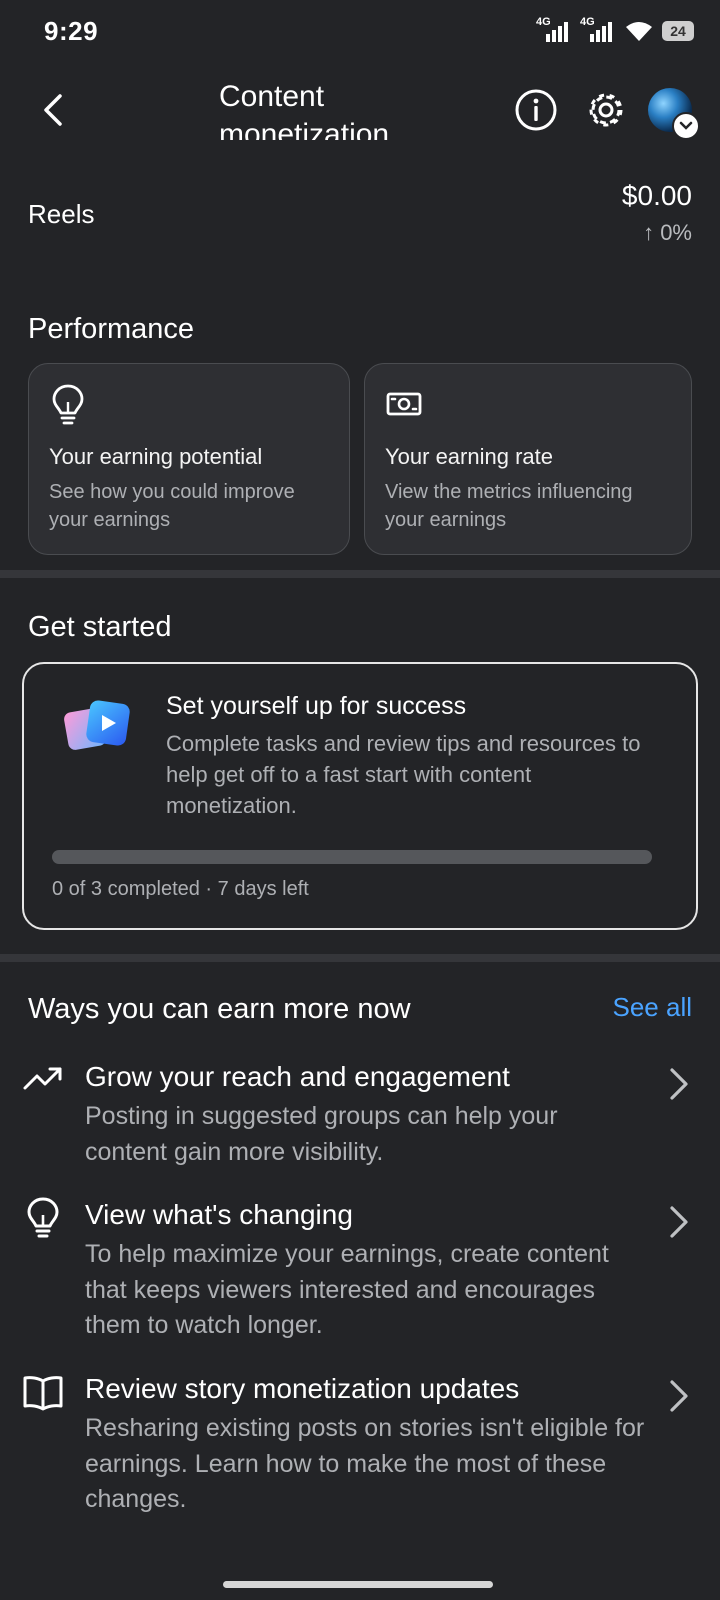 Image resolution: width=720 pixels, height=1600 pixels. Describe the element at coordinates (219, 1214) in the screenshot. I see `item-title: View what's changing` at that location.